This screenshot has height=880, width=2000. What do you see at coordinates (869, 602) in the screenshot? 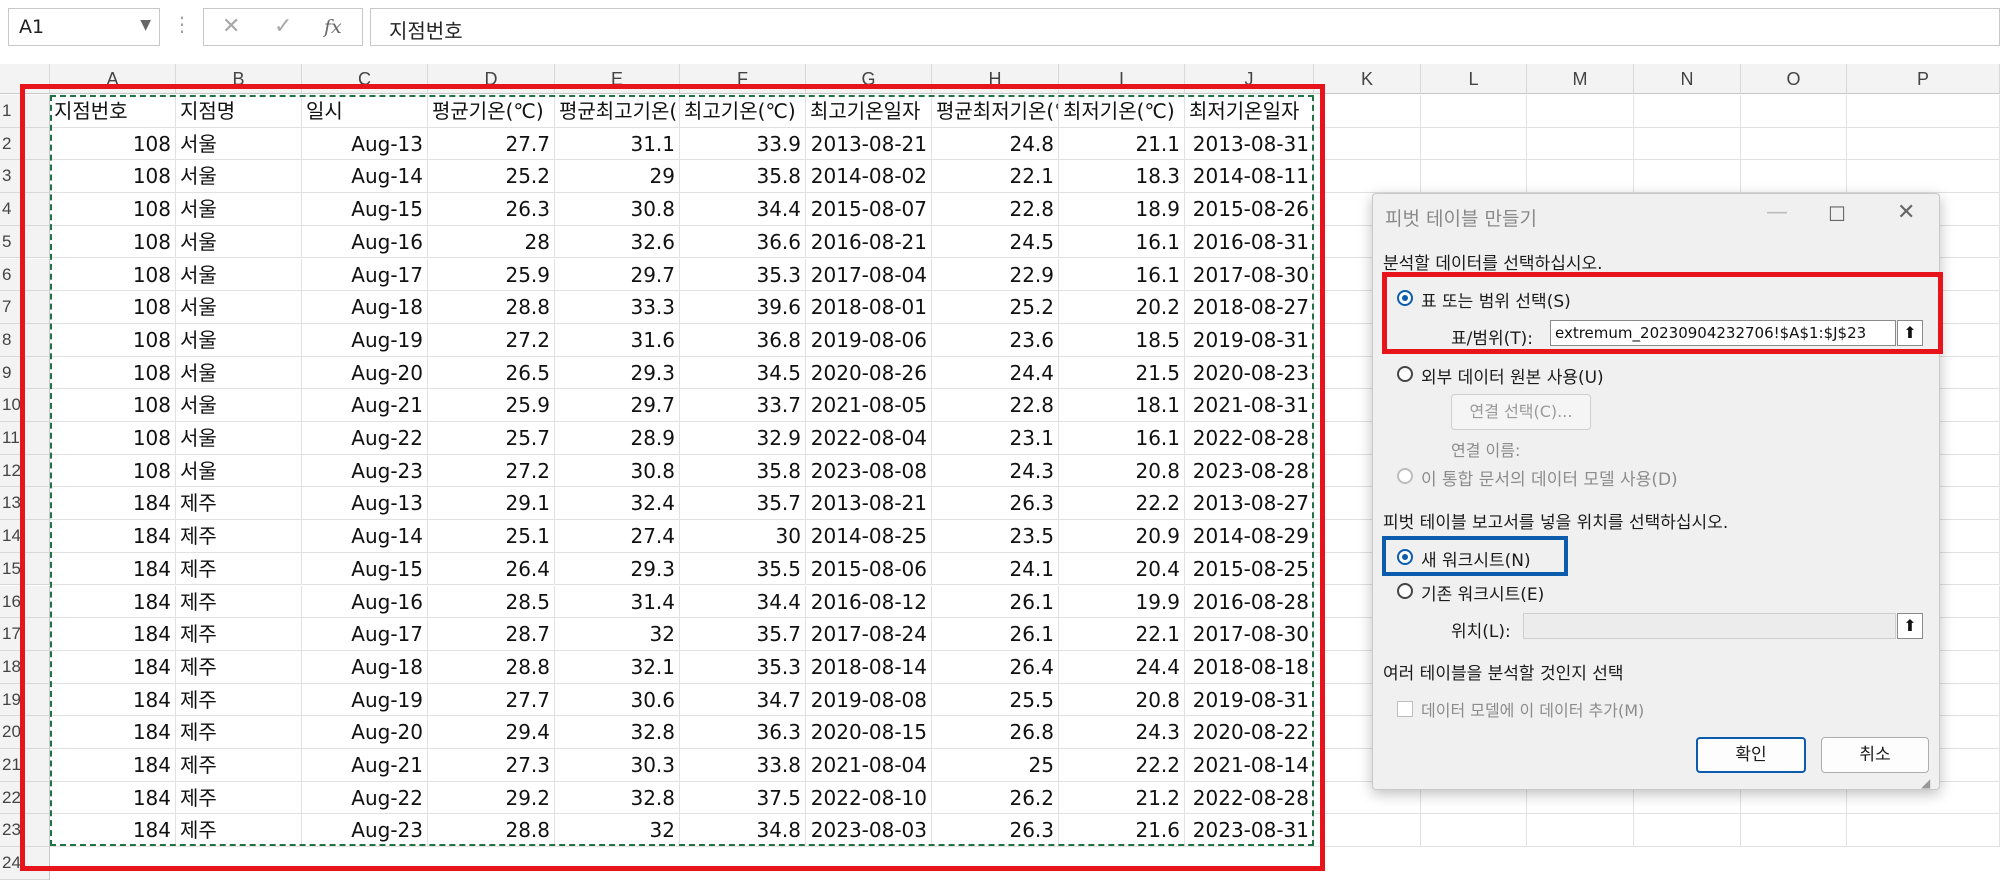
I see `table-cell: 2016-08-12` at bounding box center [869, 602].